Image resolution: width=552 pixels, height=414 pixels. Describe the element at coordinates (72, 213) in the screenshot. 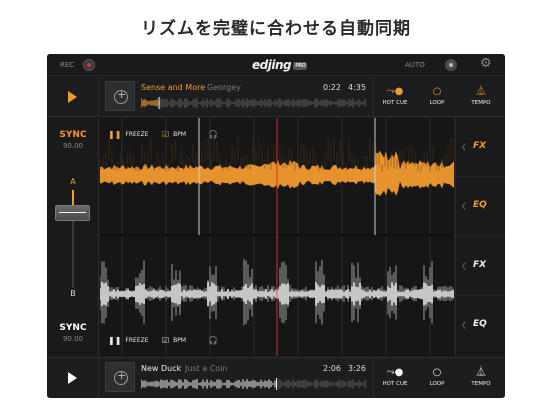

I see `crossfader-handle` at that location.